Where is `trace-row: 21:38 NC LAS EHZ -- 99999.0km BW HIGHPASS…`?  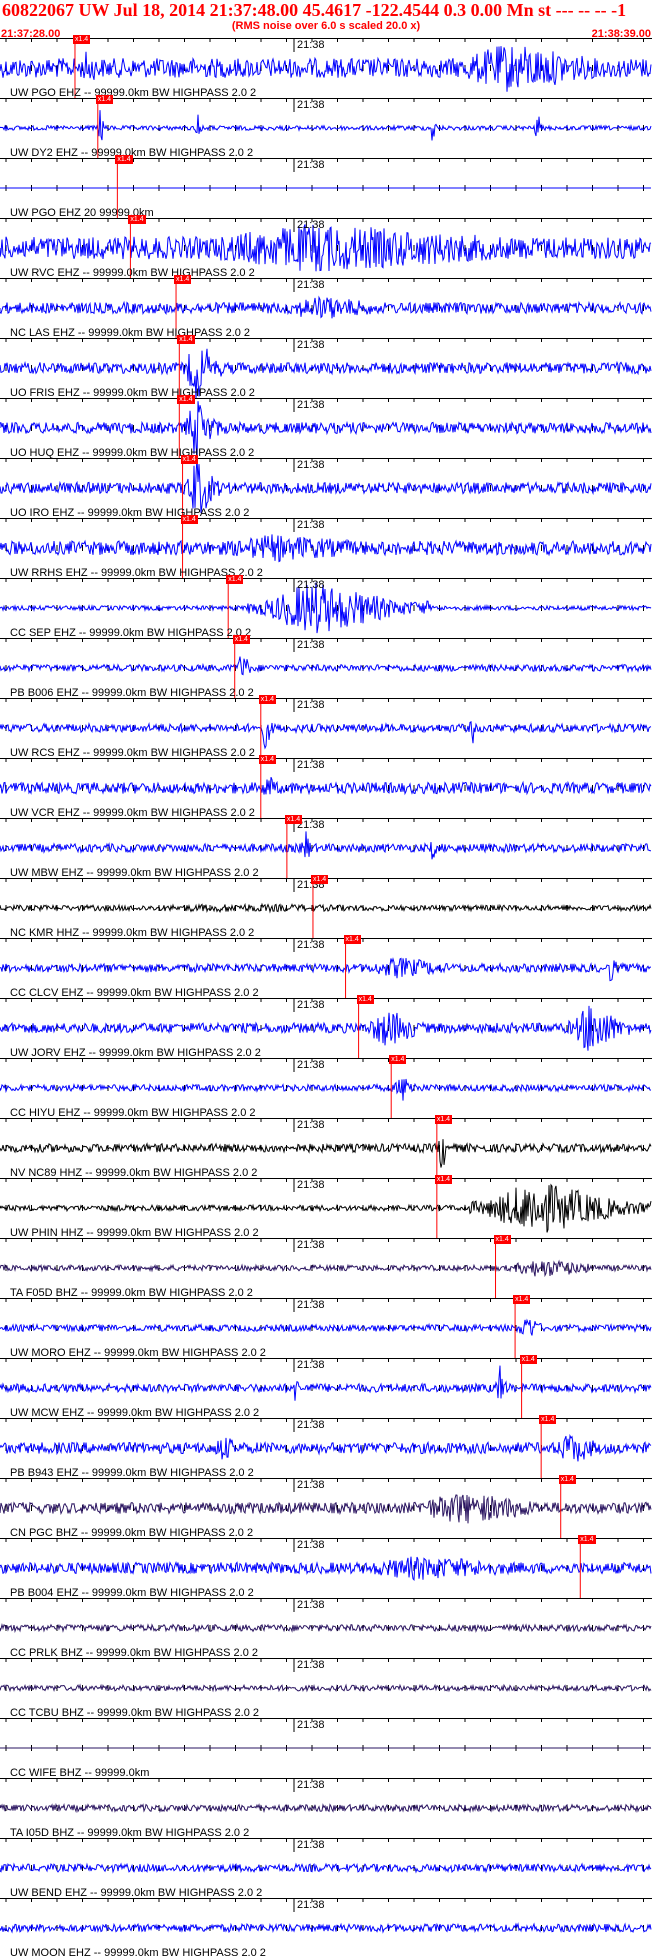
trace-row: 21:38 NC LAS EHZ -- 99999.0km BW HIGHPASS… is located at coordinates (326, 307).